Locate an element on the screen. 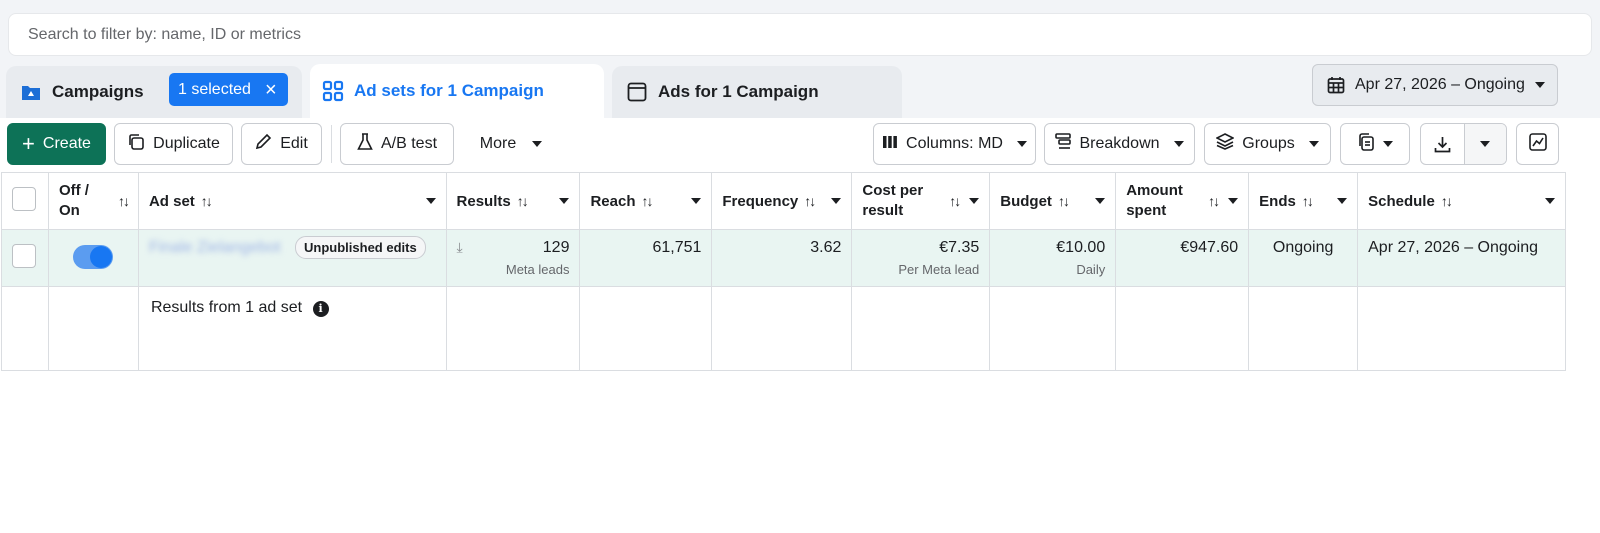  ad-window-icon is located at coordinates (637, 92).